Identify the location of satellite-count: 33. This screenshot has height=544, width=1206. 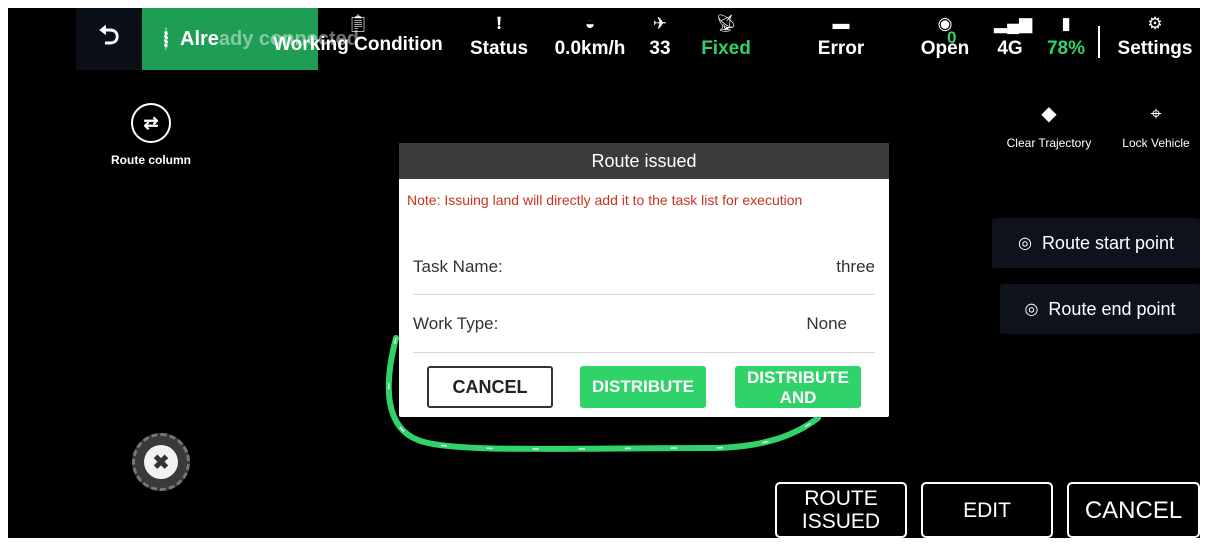
(660, 48).